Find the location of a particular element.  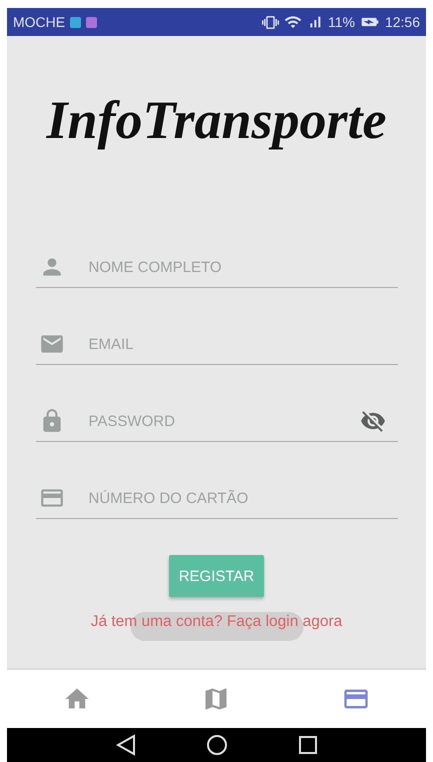

register-button: REGISTAR is located at coordinates (216, 576).